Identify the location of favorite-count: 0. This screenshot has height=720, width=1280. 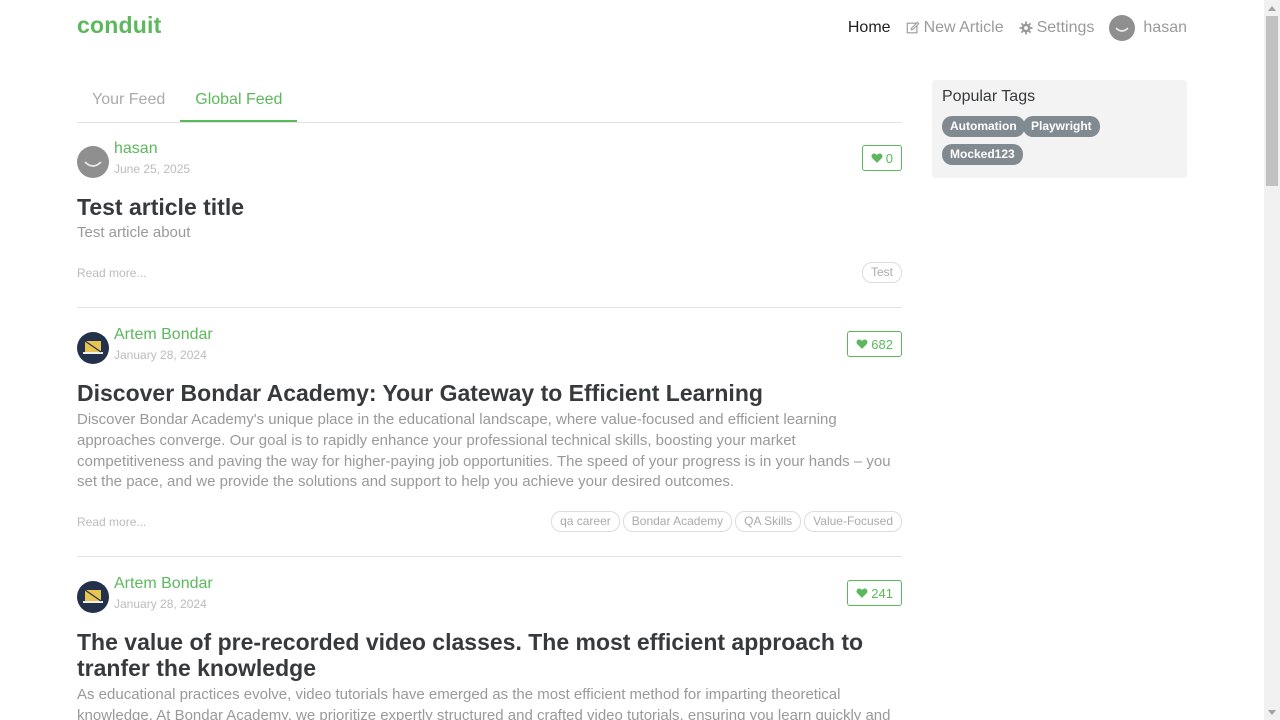
(889, 158).